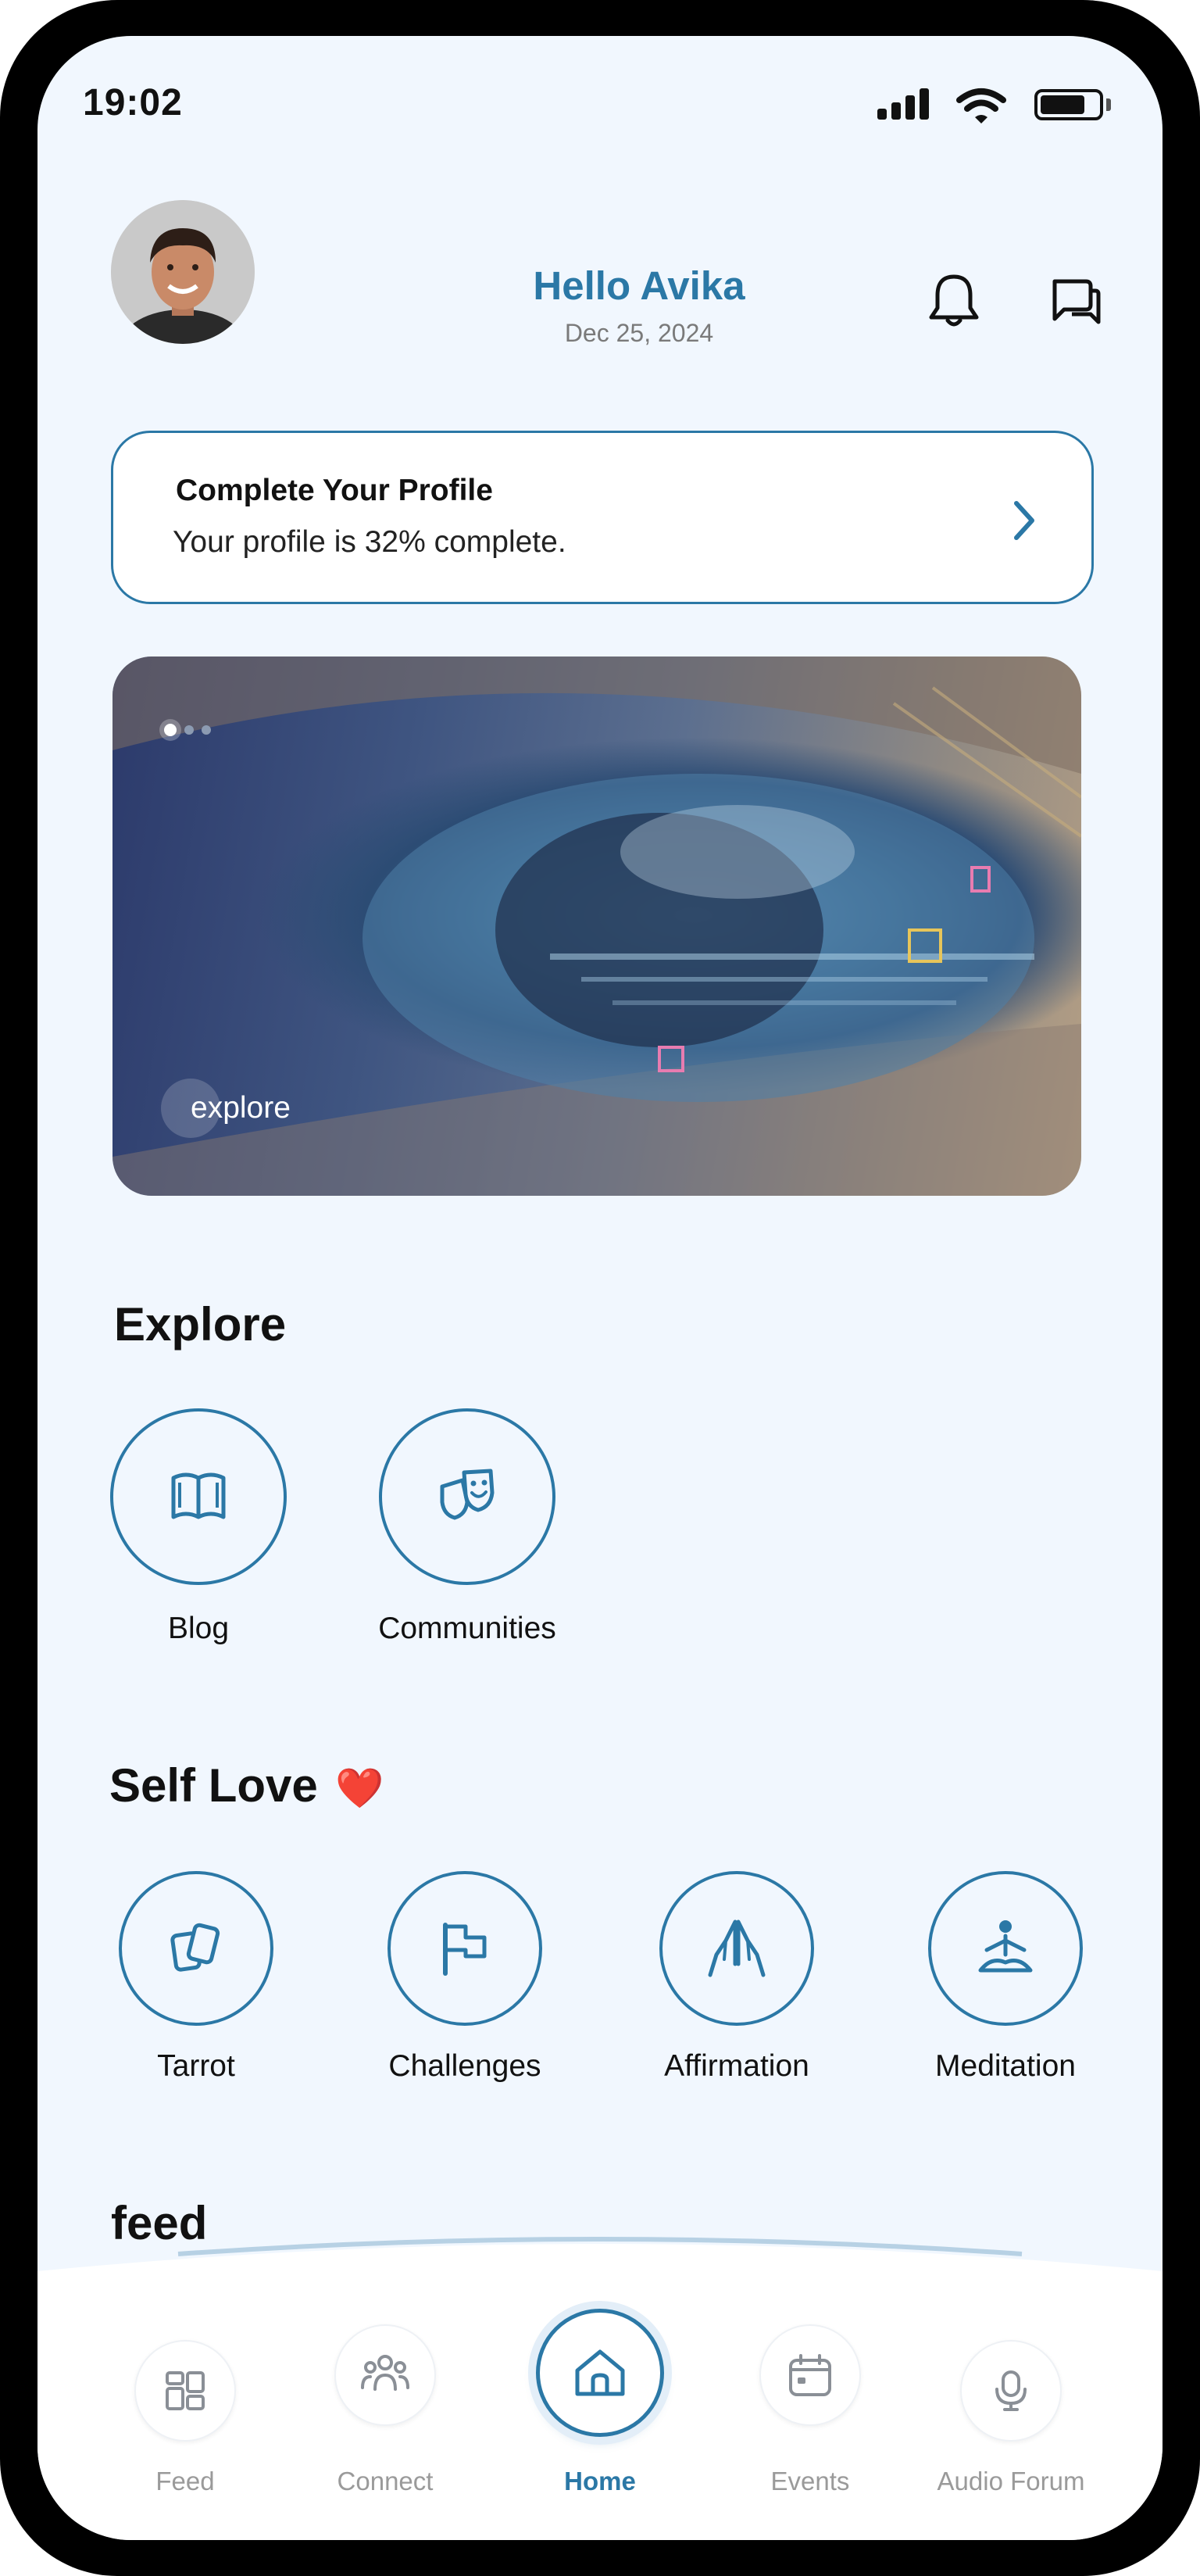 This screenshot has height=2576, width=1200. I want to click on nav-connect-label: Connect, so click(385, 2481).